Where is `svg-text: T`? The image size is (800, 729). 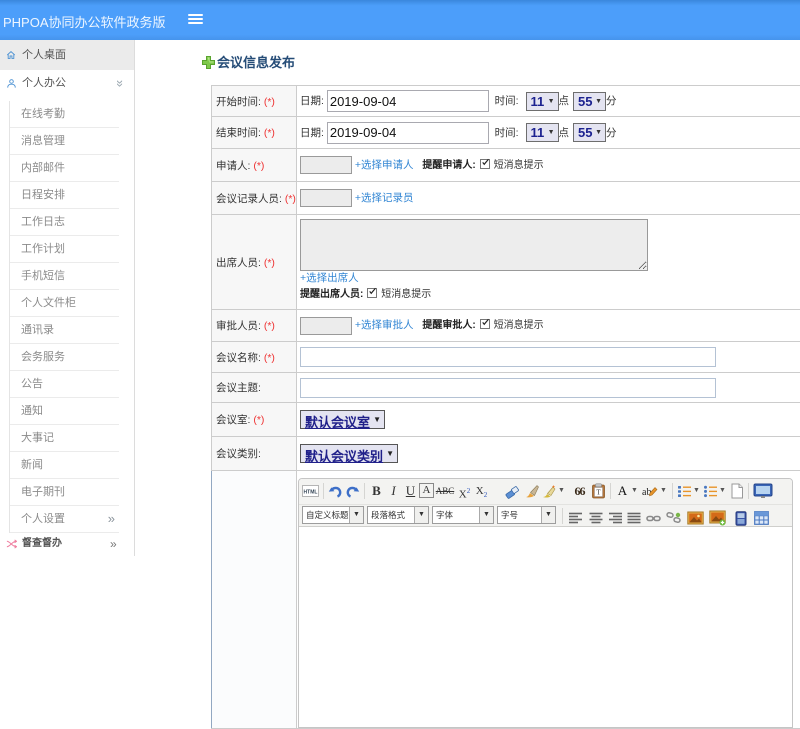
svg-text: T is located at coordinates (598, 493).